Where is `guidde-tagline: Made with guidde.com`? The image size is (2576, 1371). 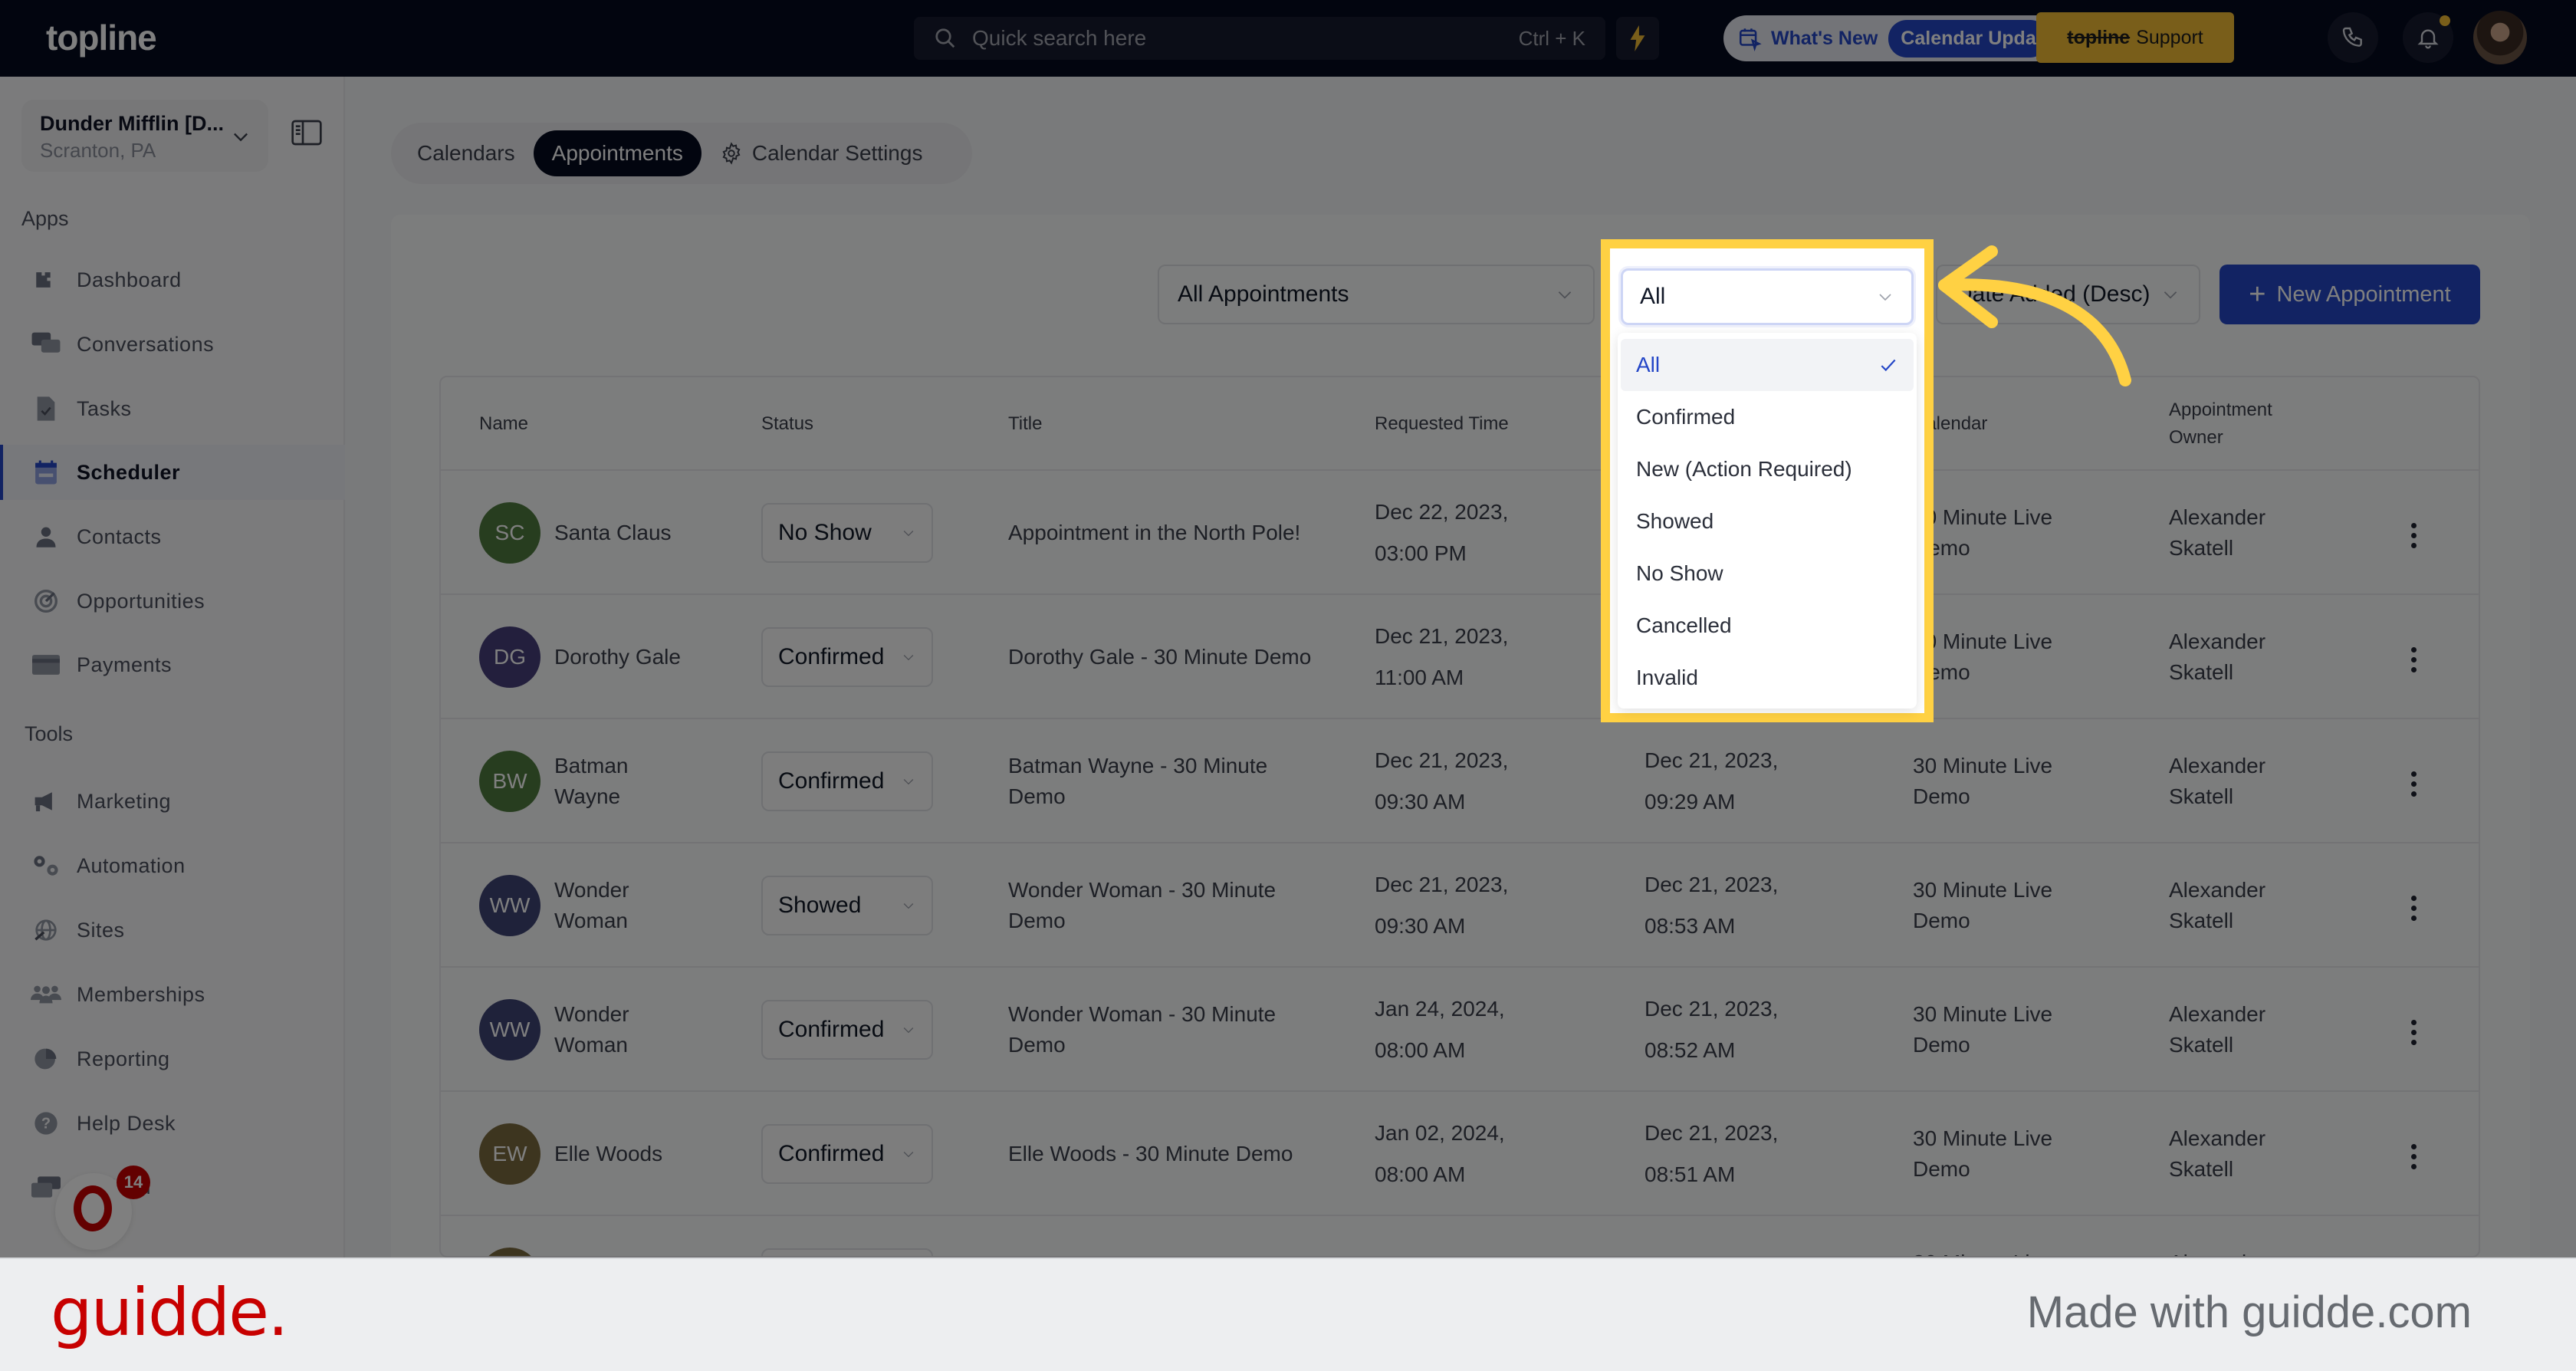 guidde-tagline: Made with guidde.com is located at coordinates (2249, 1312).